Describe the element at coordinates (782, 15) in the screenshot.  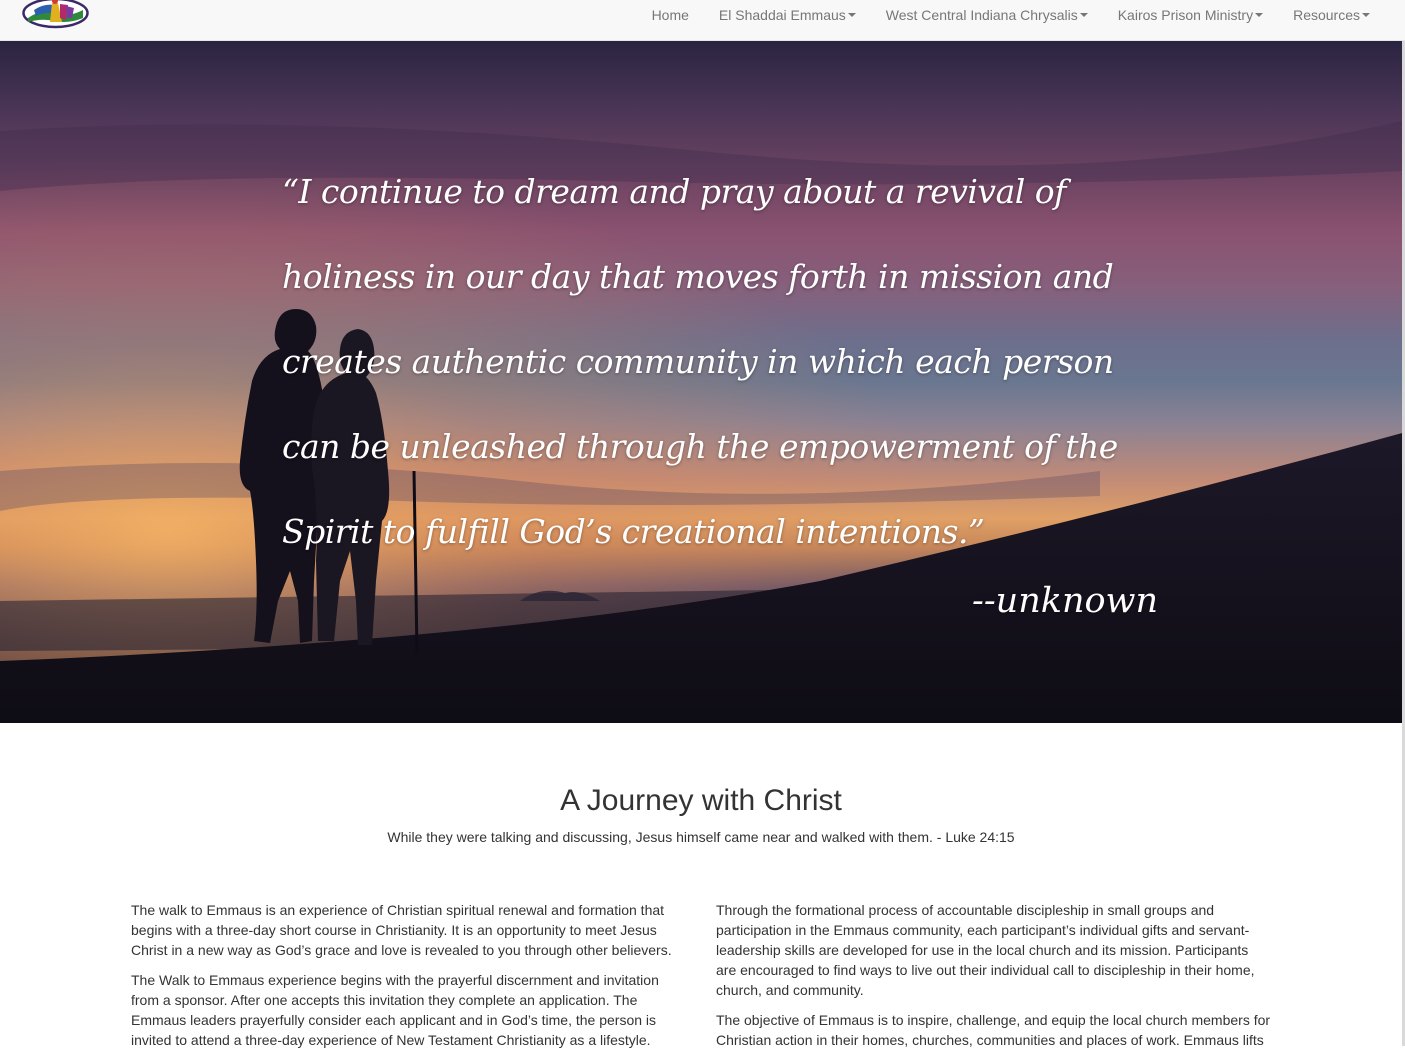
I see `nav-el-shaddai-emmaus-label: El Shaddai Emmaus` at that location.